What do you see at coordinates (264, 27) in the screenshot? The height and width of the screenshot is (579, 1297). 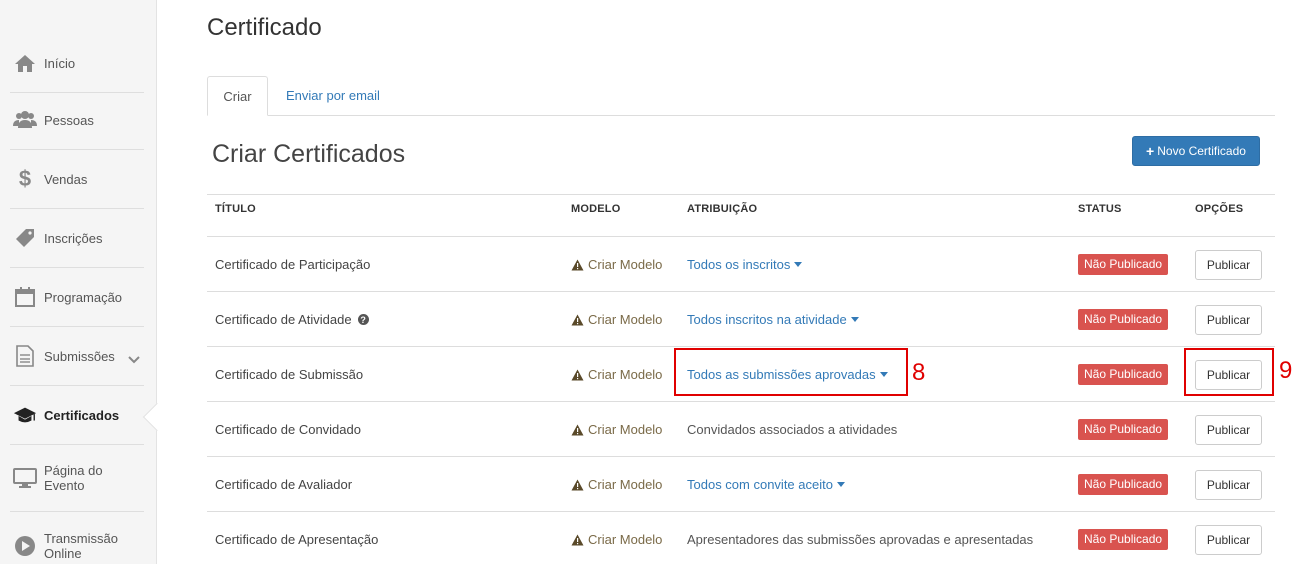 I see `page-title: Certificado` at bounding box center [264, 27].